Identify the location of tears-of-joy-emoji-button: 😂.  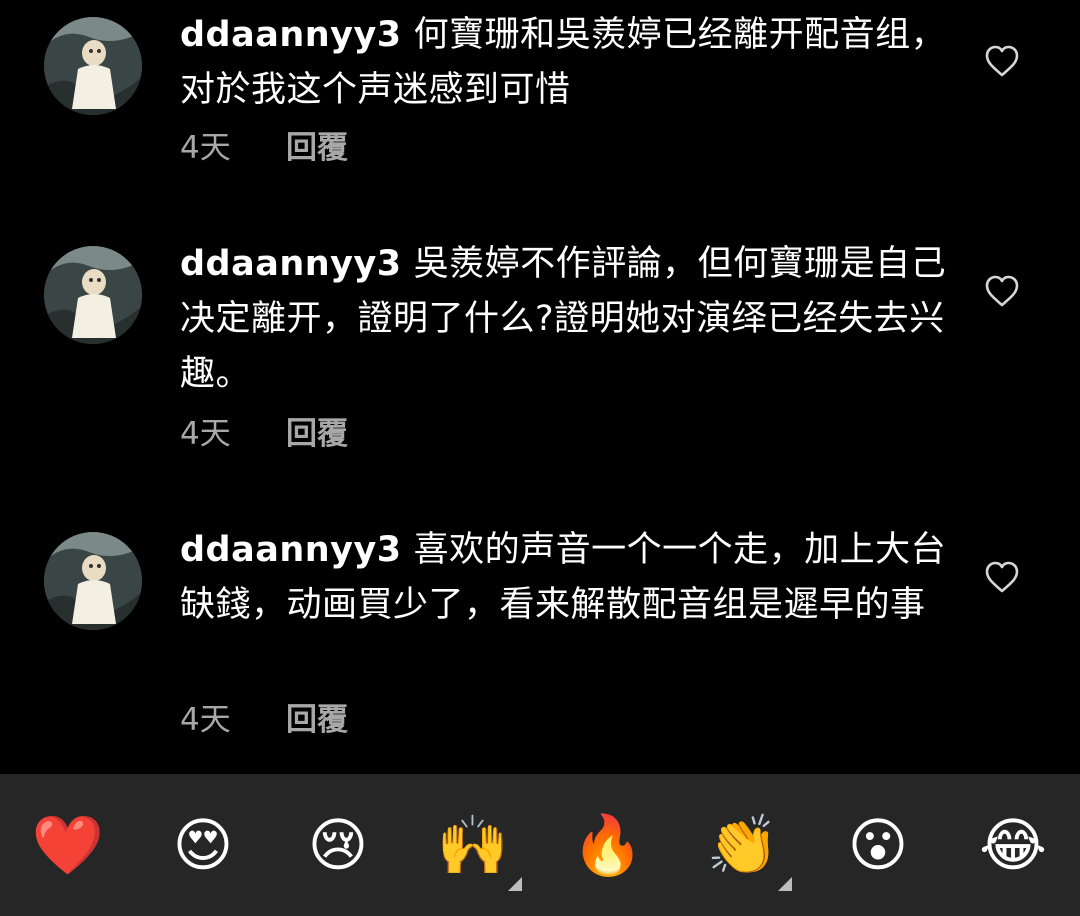
(1013, 845).